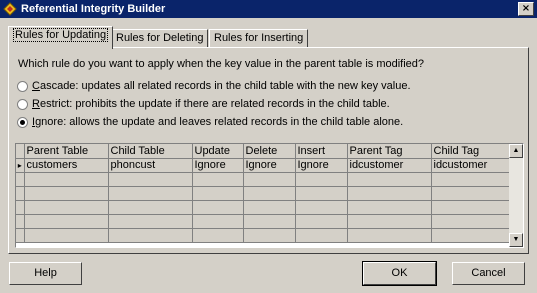 The width and height of the screenshot is (537, 293). What do you see at coordinates (22, 86) in the screenshot?
I see `radio-cascade` at bounding box center [22, 86].